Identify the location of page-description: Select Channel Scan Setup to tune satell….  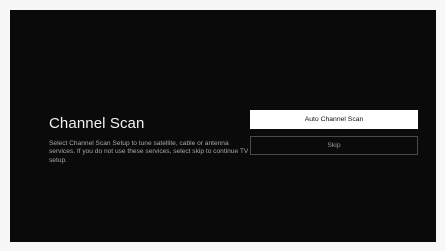
(149, 152).